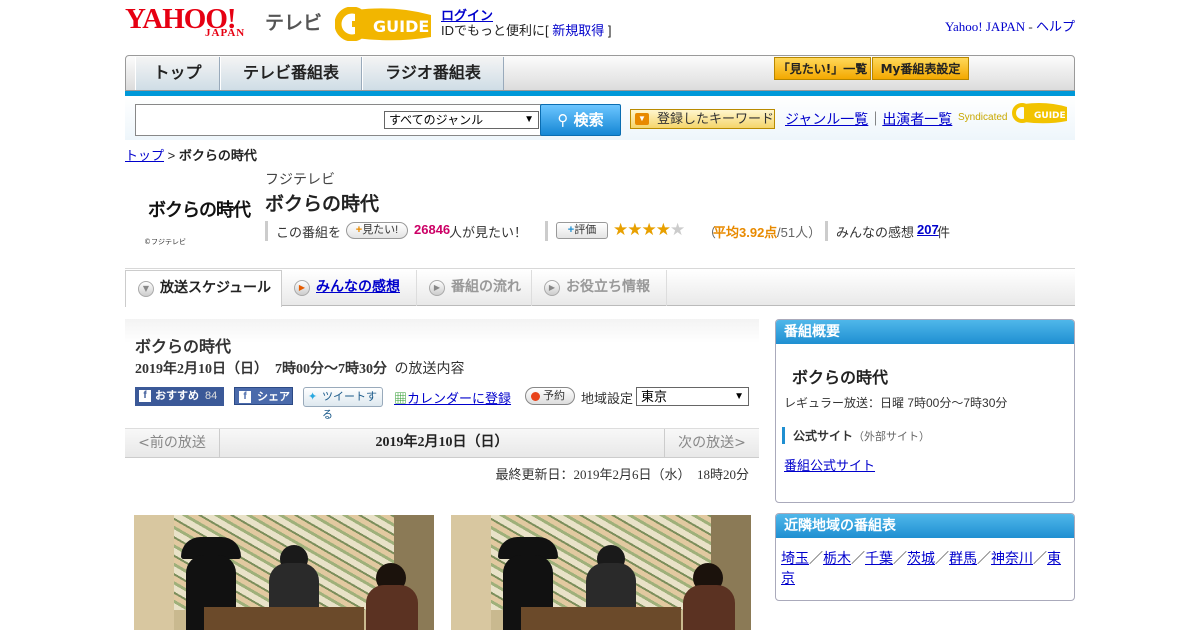  I want to click on impressions-count-link: 207, so click(928, 229).